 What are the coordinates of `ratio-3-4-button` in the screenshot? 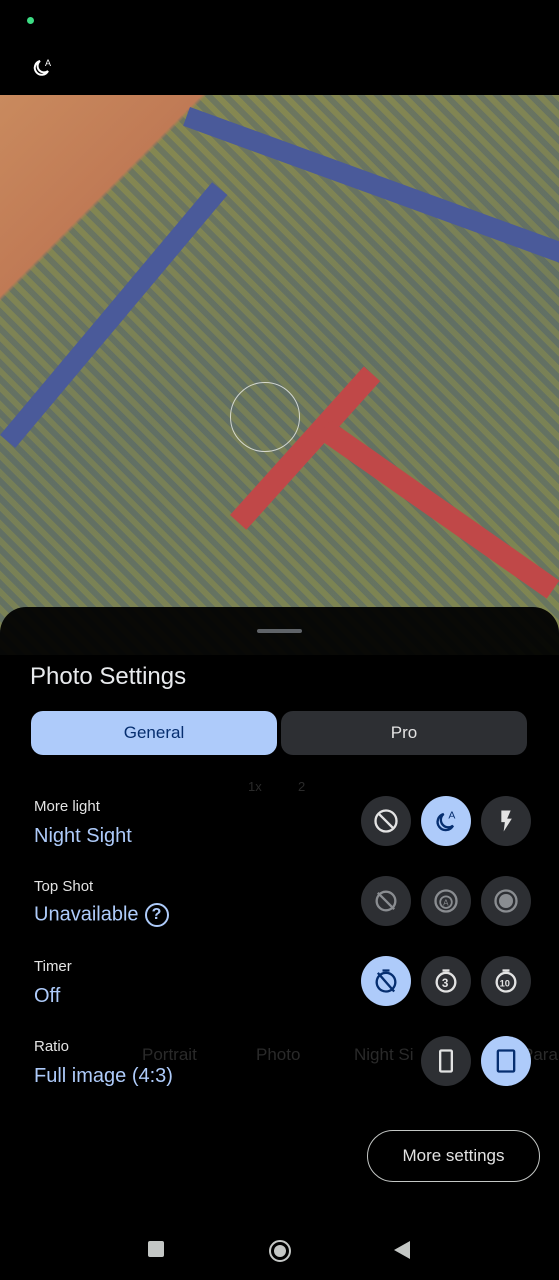 It's located at (506, 1061).